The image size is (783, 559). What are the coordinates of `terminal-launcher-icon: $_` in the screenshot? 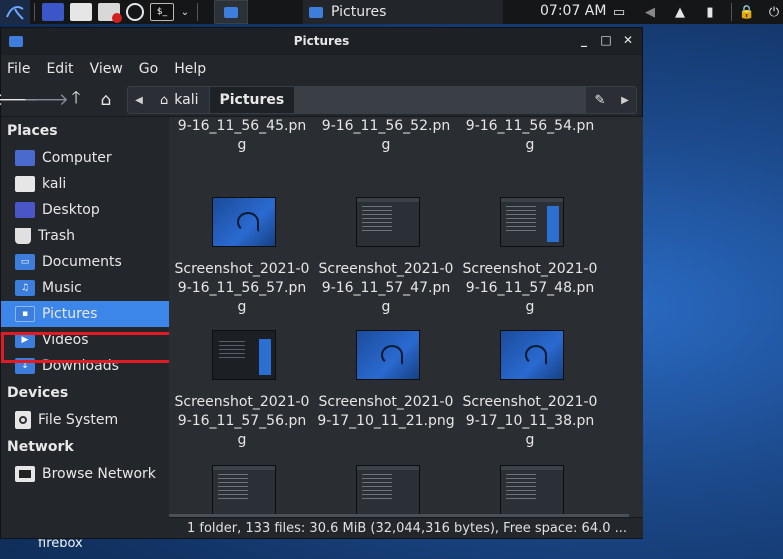 It's located at (162, 12).